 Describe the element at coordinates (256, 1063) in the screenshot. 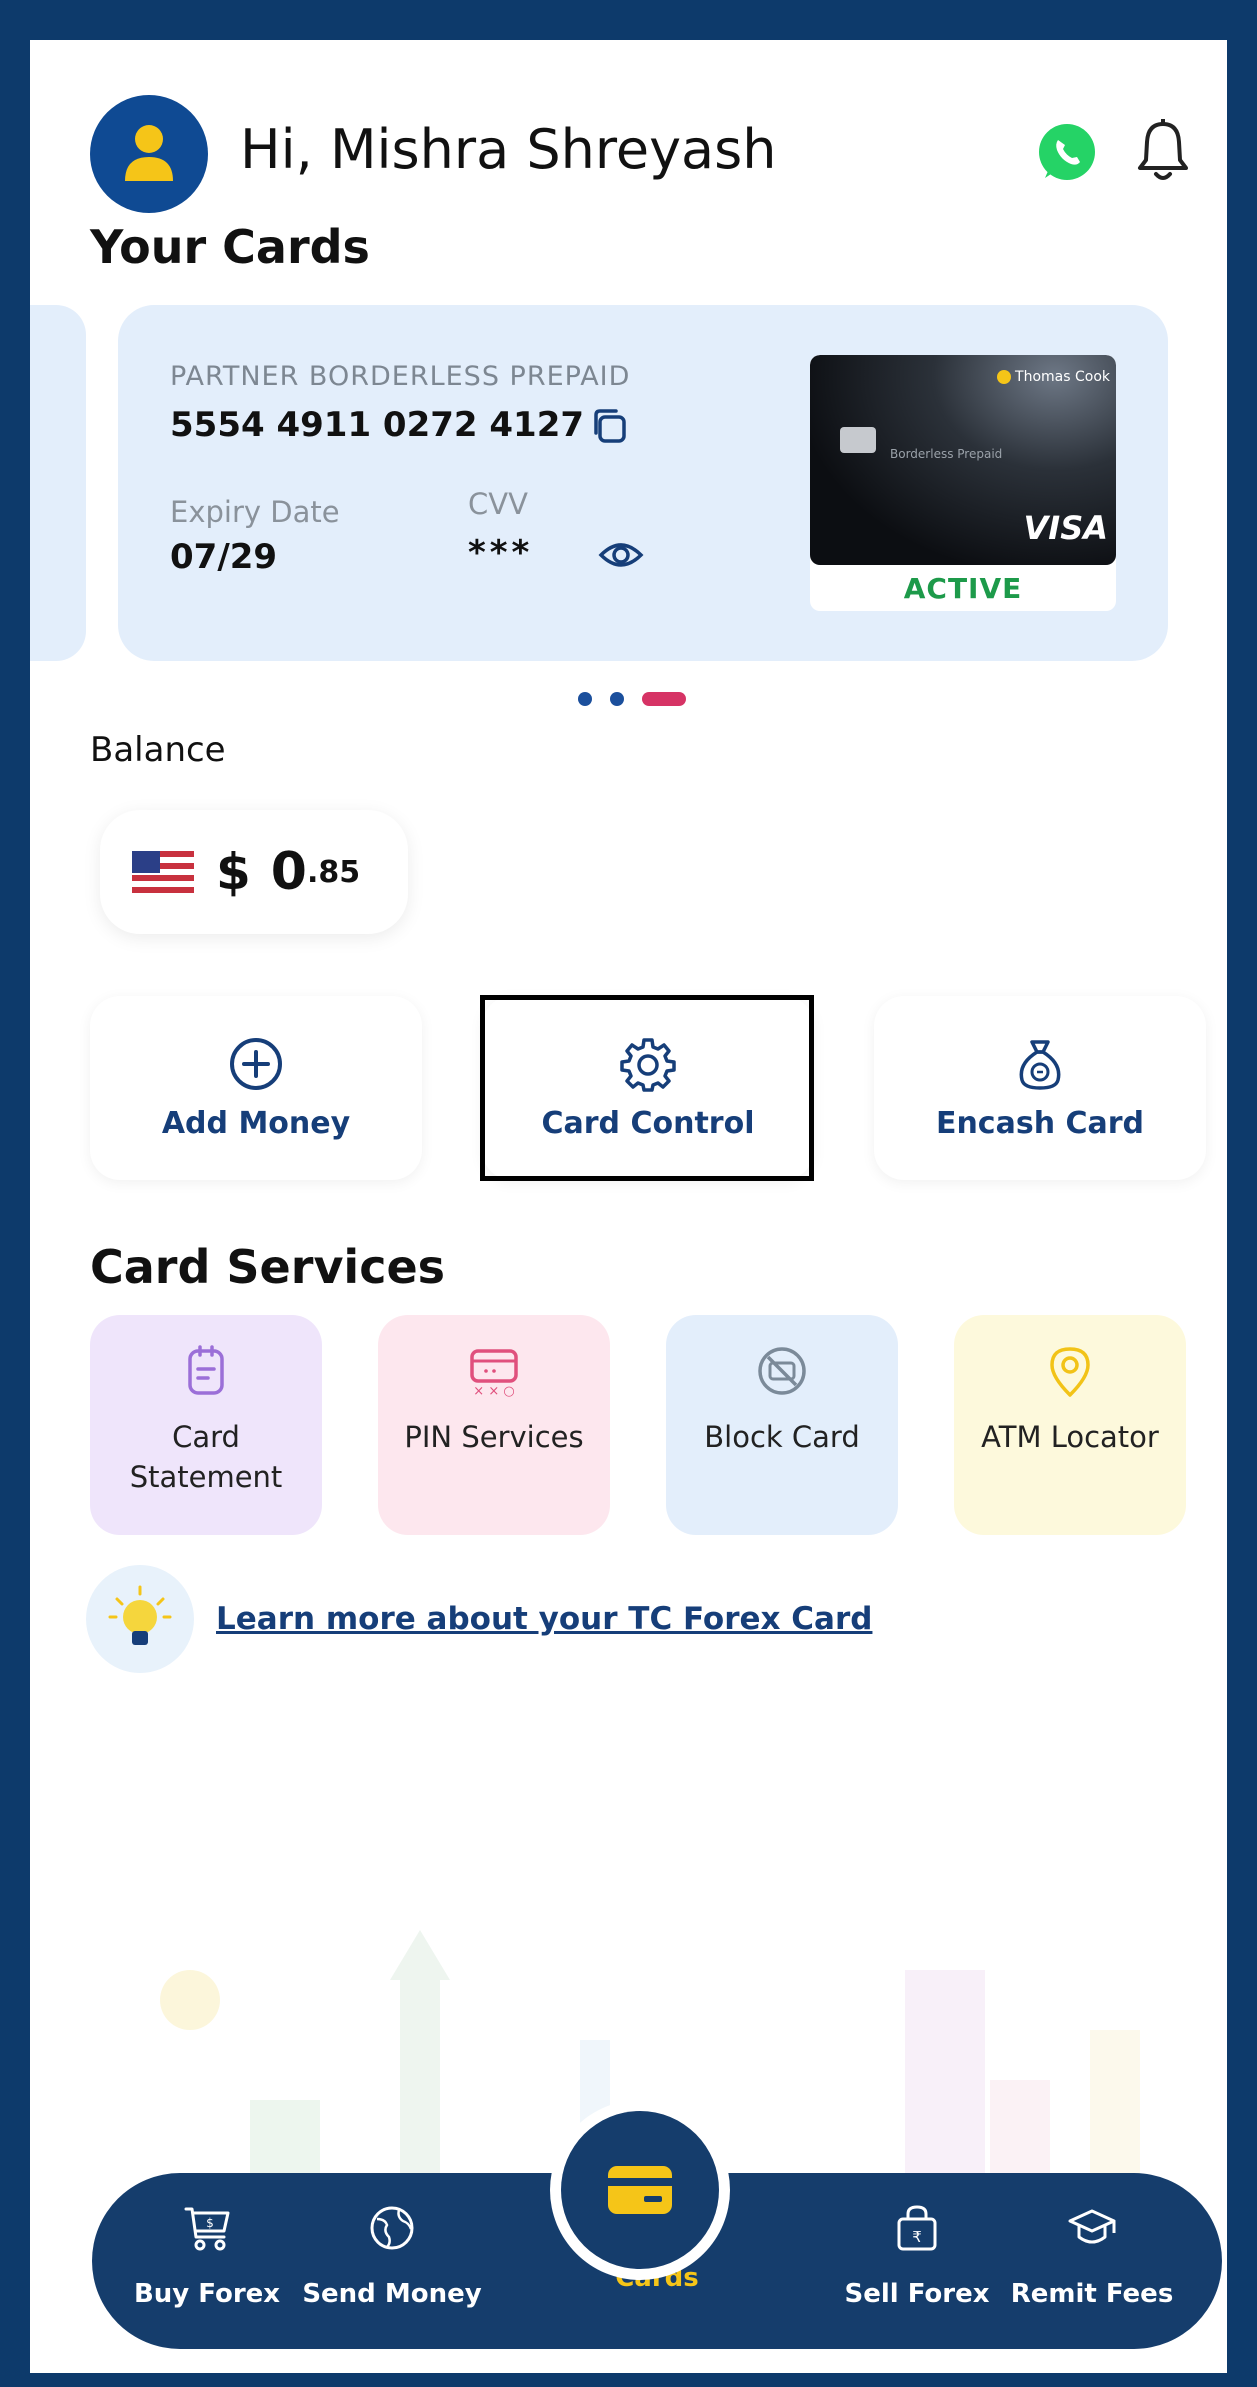

I see `plus-circle-icon` at that location.